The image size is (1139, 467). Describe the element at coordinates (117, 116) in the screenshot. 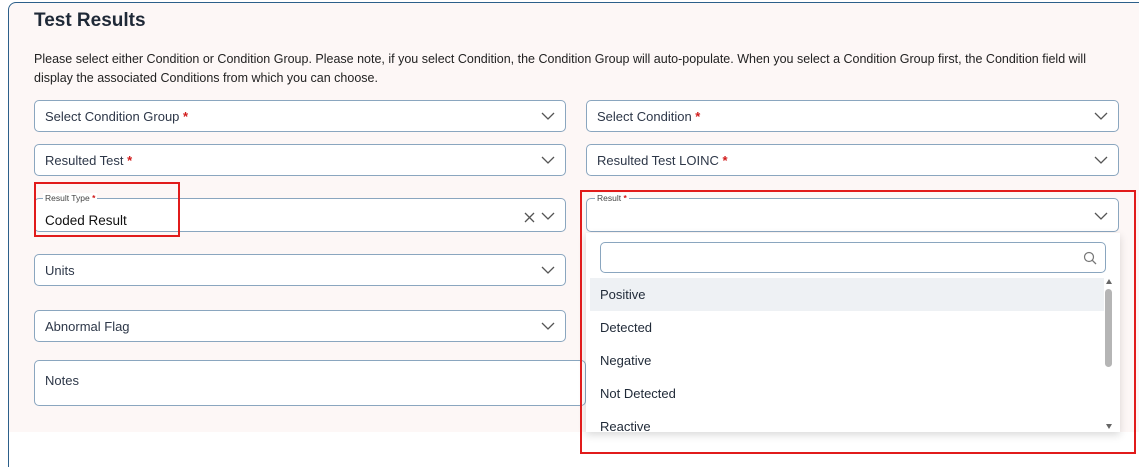

I see `condition-group-label: Select Condition Group *` at that location.